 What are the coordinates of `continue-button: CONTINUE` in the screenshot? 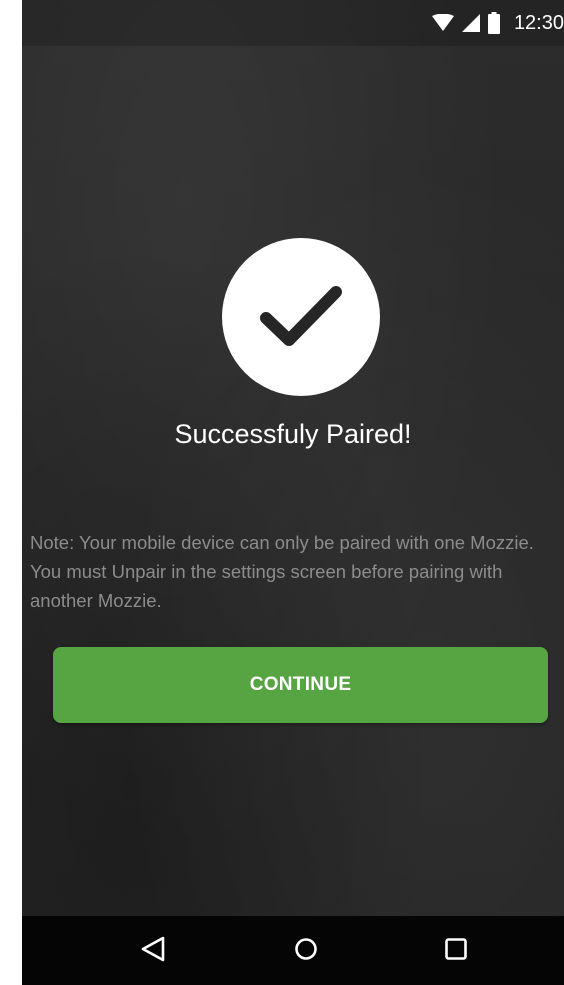 It's located at (300, 685).